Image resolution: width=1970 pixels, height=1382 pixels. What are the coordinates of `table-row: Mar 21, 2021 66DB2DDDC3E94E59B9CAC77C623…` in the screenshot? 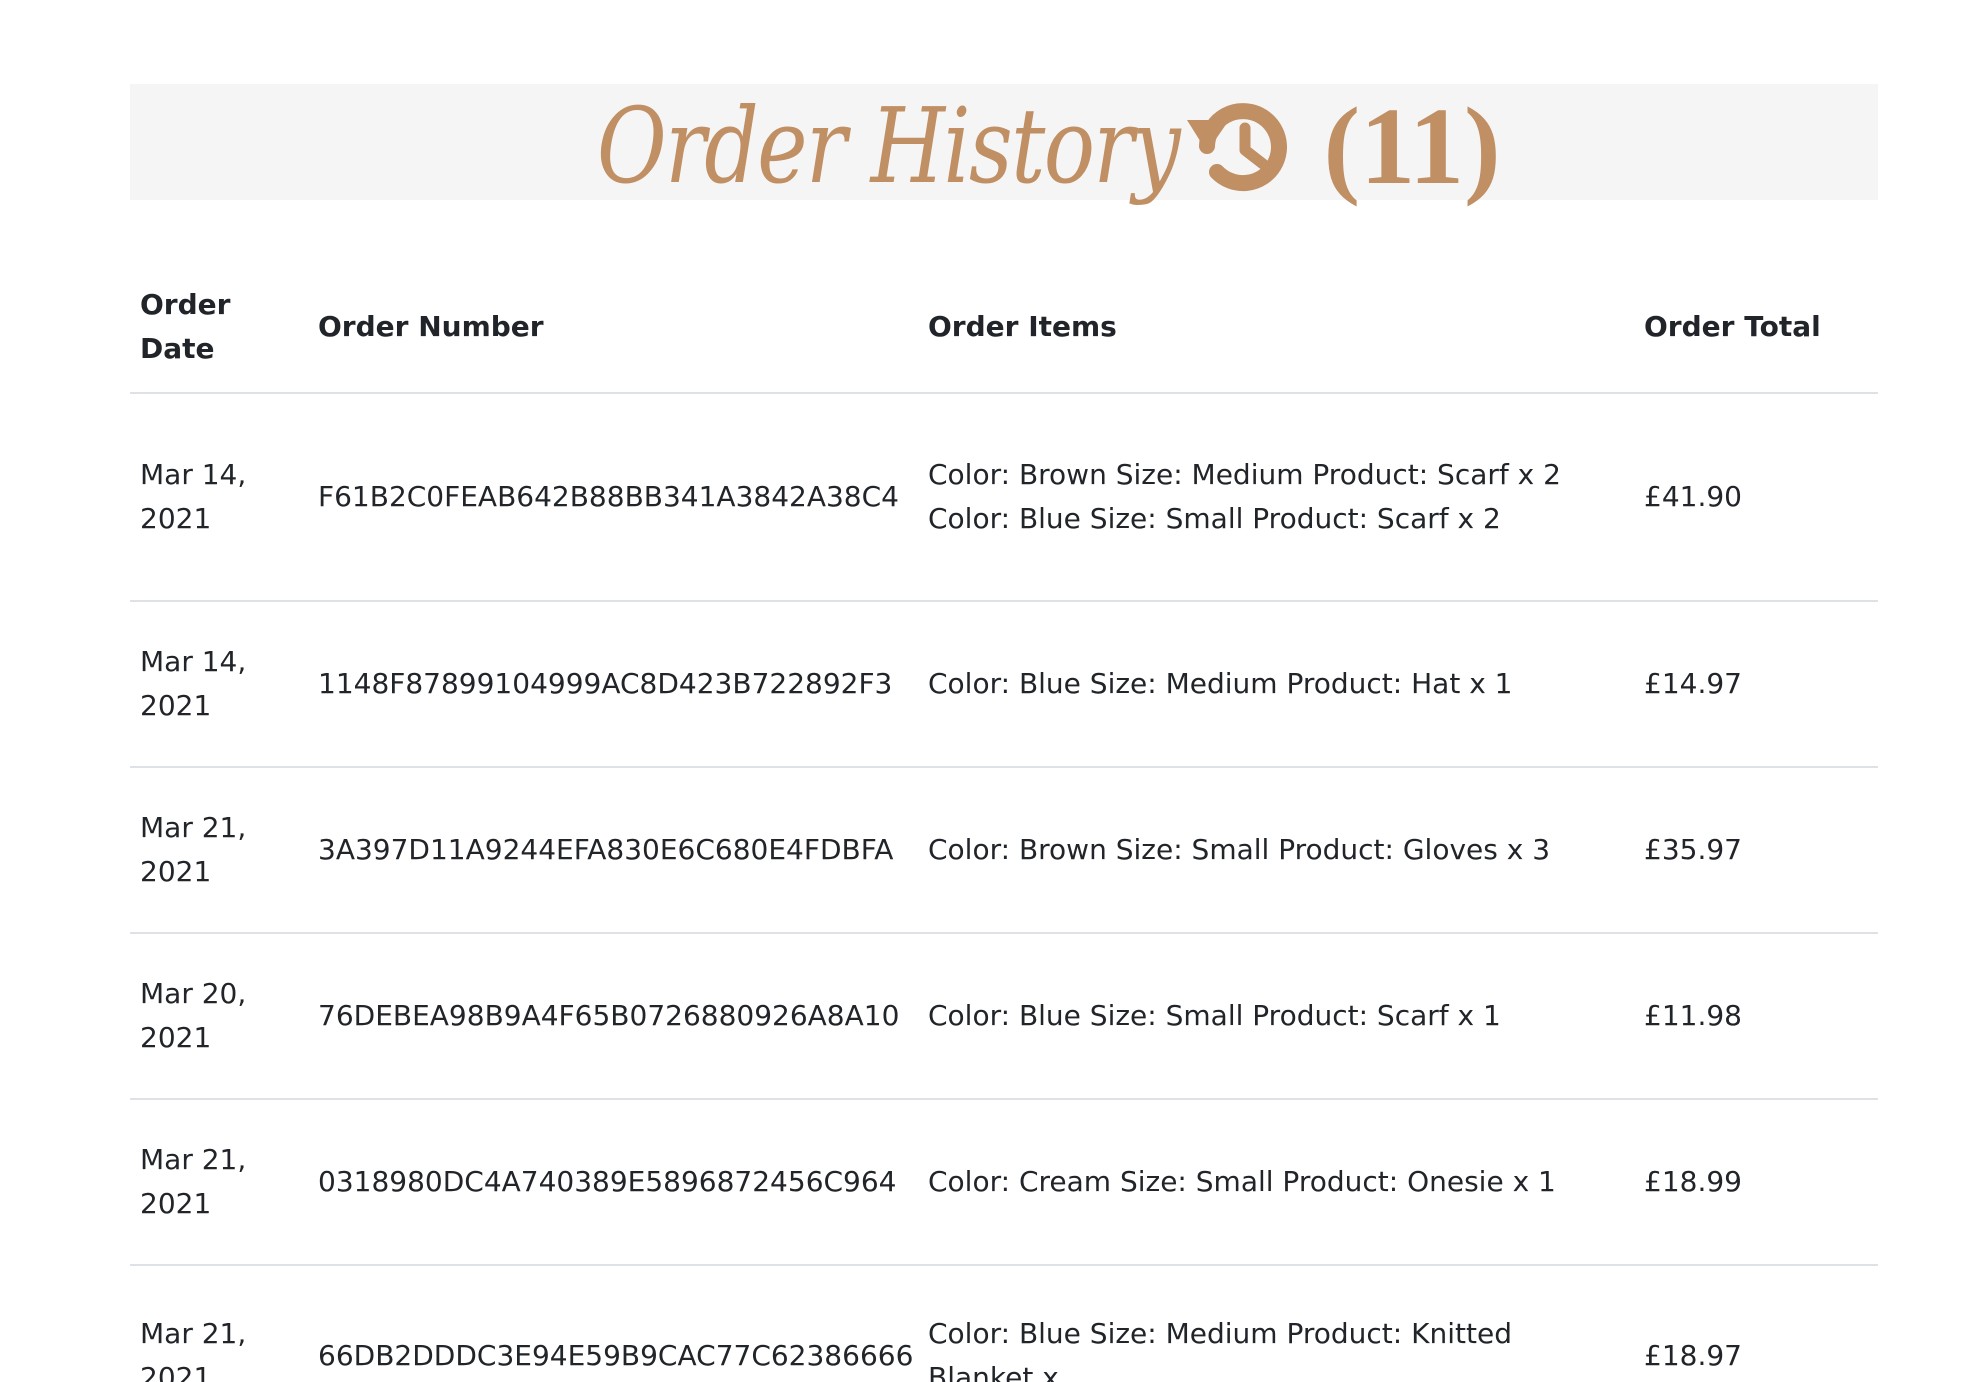 It's located at (1004, 1323).